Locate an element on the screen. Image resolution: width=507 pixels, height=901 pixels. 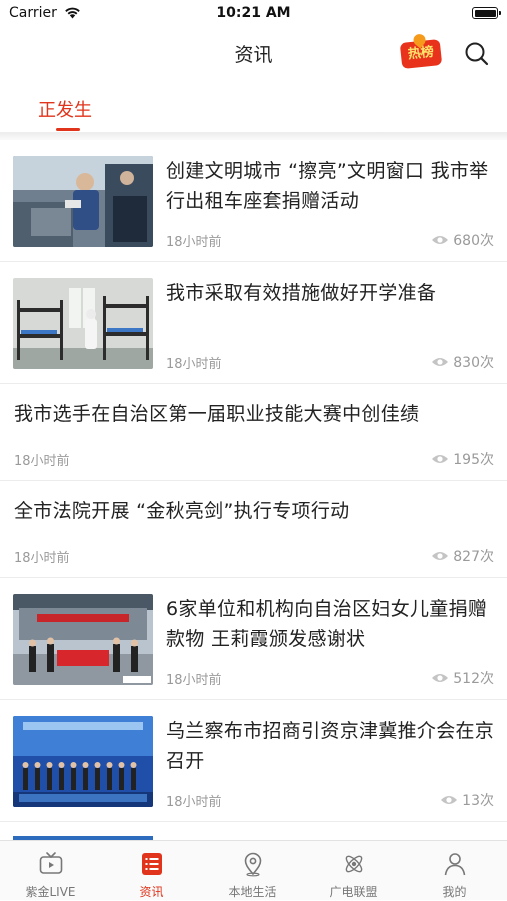
news-views-count: 827次 is located at coordinates (473, 557).